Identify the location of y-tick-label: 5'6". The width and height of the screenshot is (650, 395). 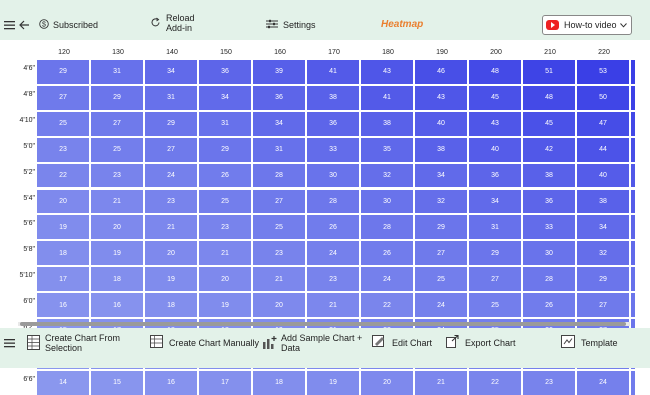
(29, 224).